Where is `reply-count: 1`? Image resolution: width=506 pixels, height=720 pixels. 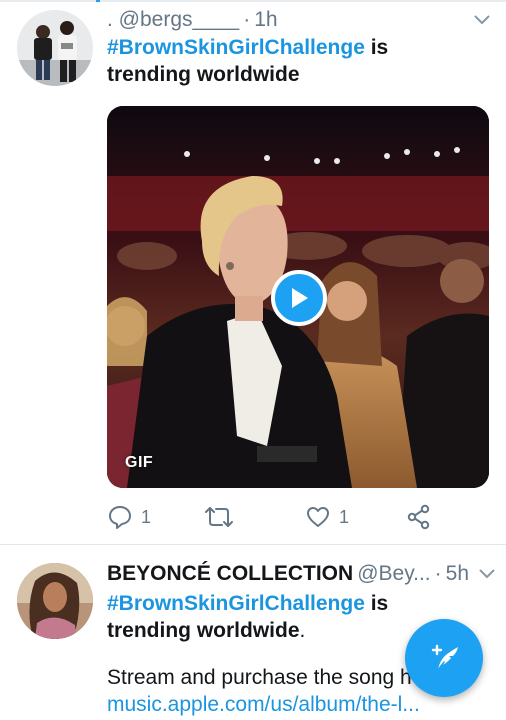 reply-count: 1 is located at coordinates (146, 516).